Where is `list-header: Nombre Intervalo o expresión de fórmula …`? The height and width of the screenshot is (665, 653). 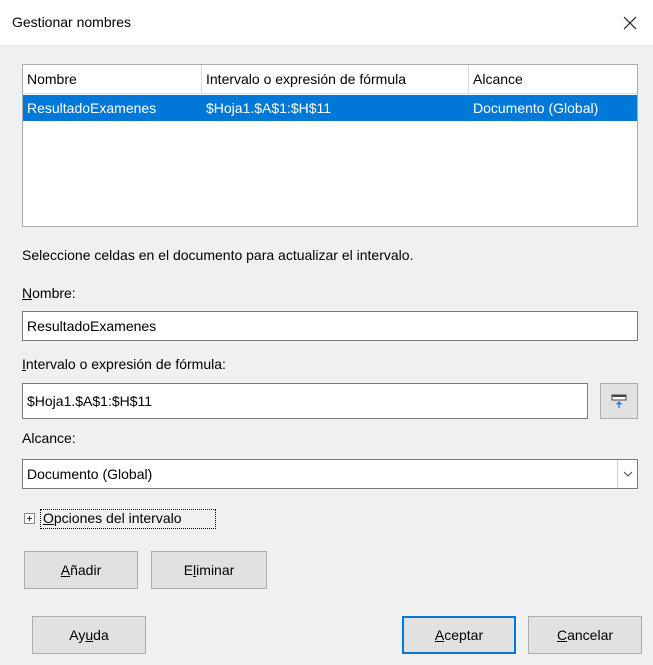
list-header: Nombre Intervalo o expresión de fórmula … is located at coordinates (330, 79).